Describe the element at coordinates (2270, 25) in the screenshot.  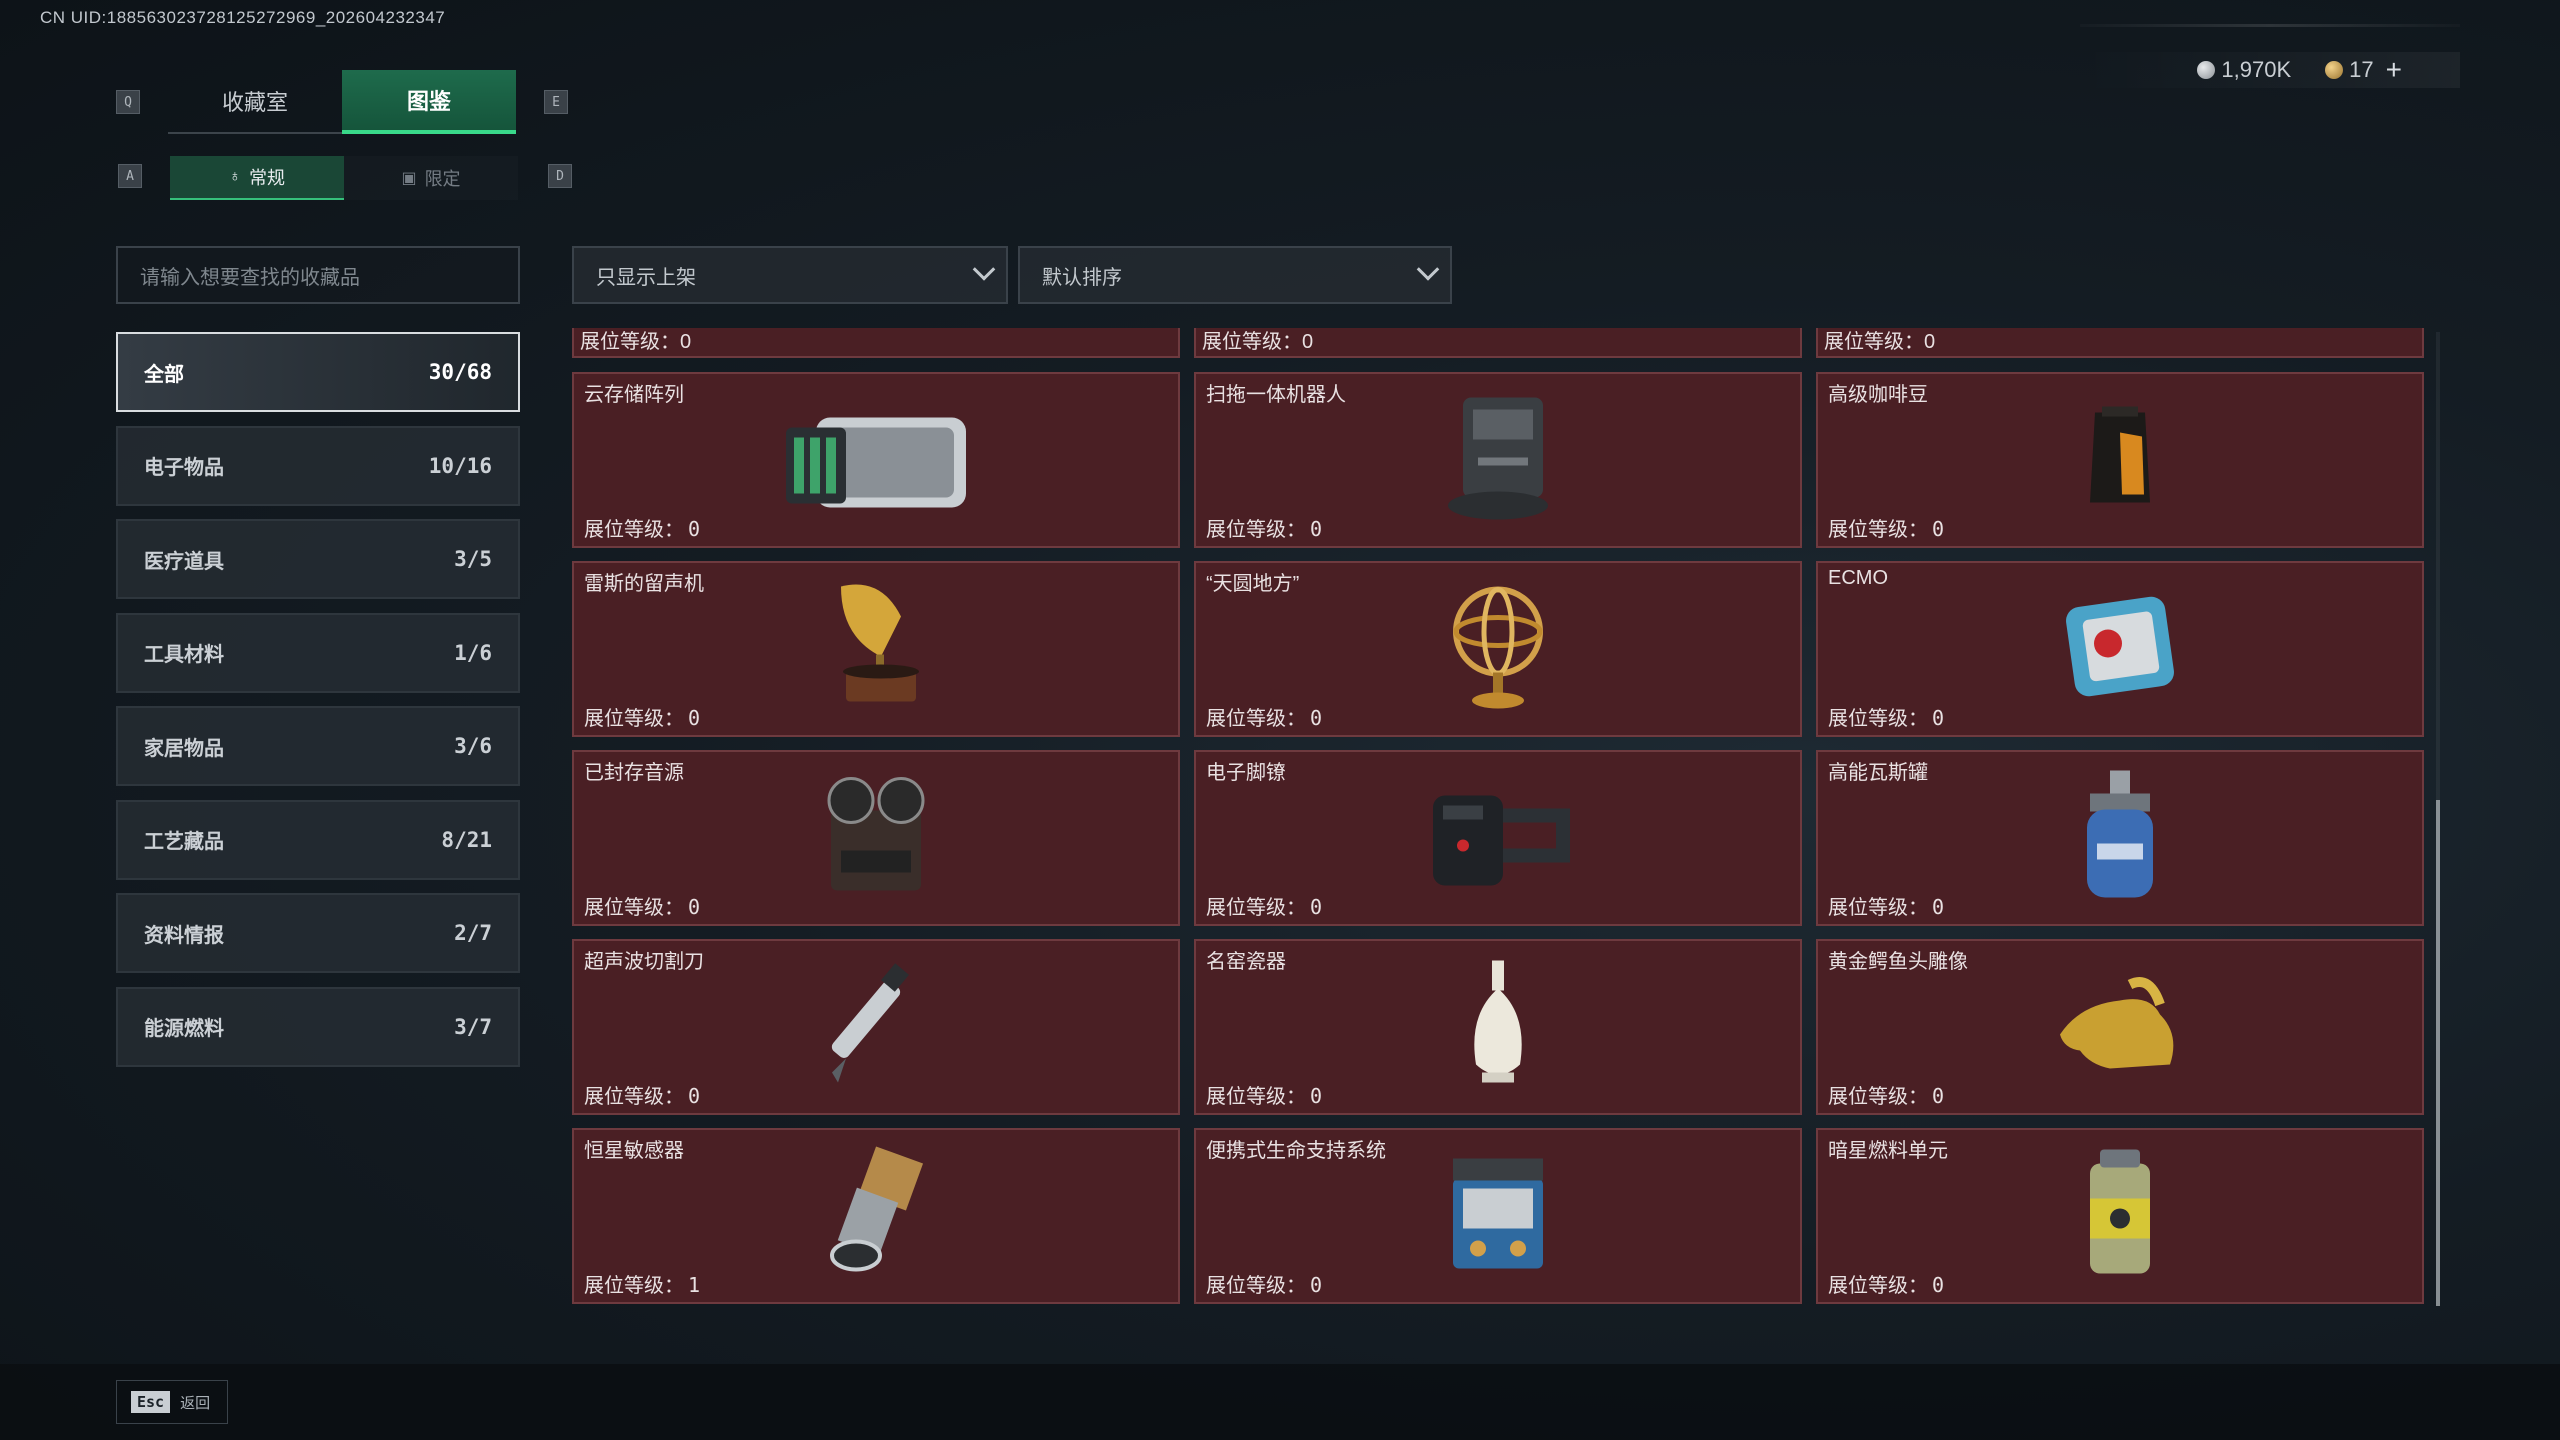
I see `top-divider` at that location.